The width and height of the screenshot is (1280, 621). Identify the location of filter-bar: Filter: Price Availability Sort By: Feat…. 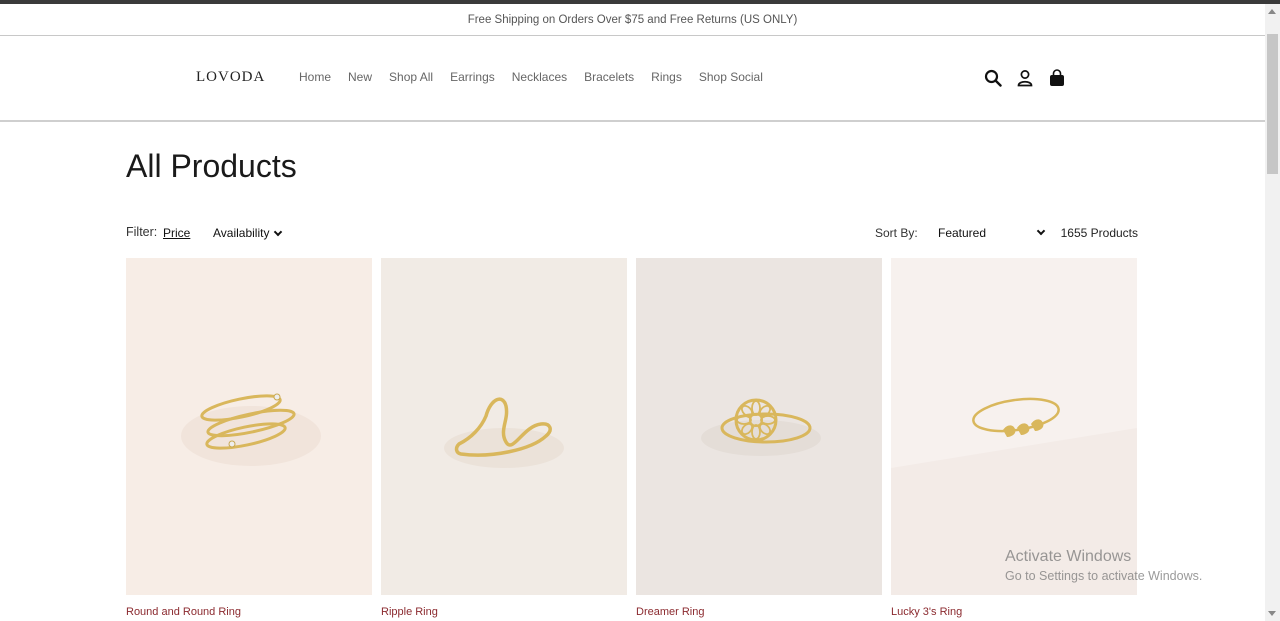
(632, 233).